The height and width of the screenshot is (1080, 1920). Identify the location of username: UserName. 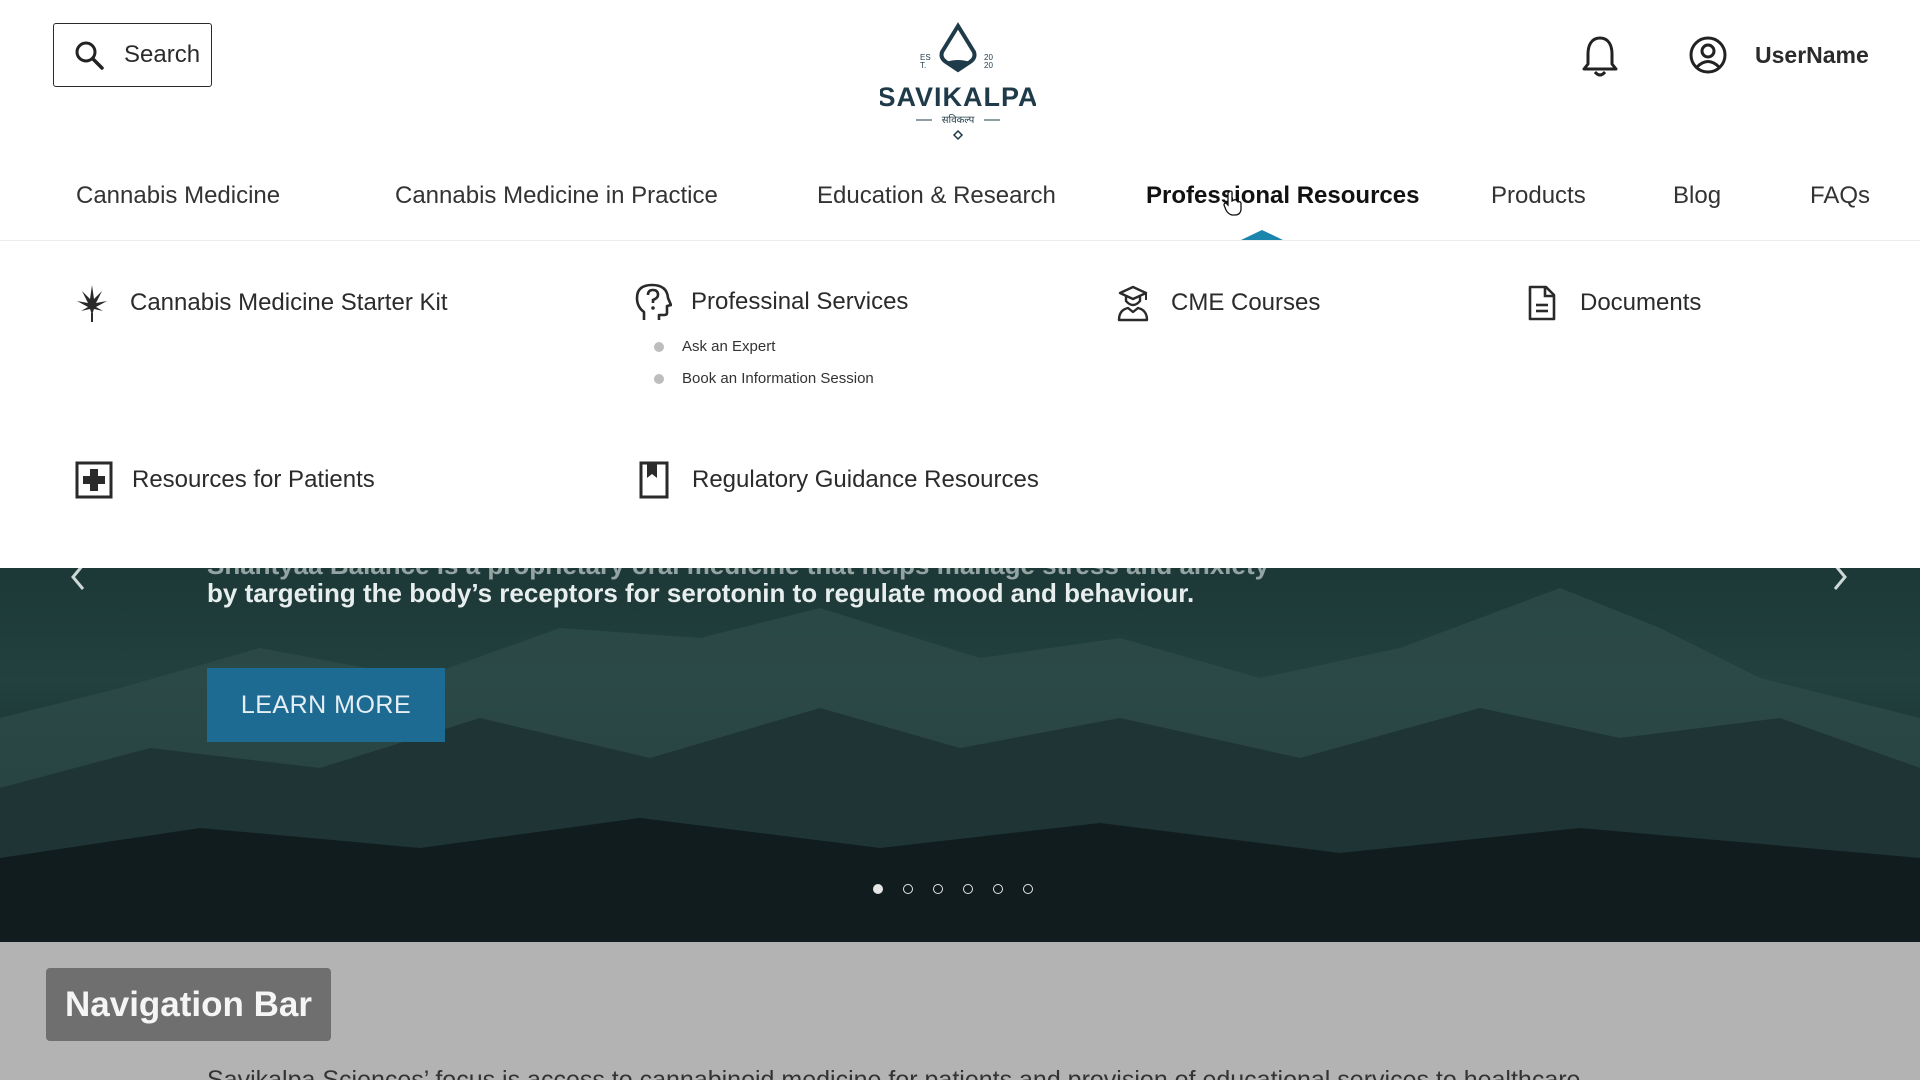
(1812, 55).